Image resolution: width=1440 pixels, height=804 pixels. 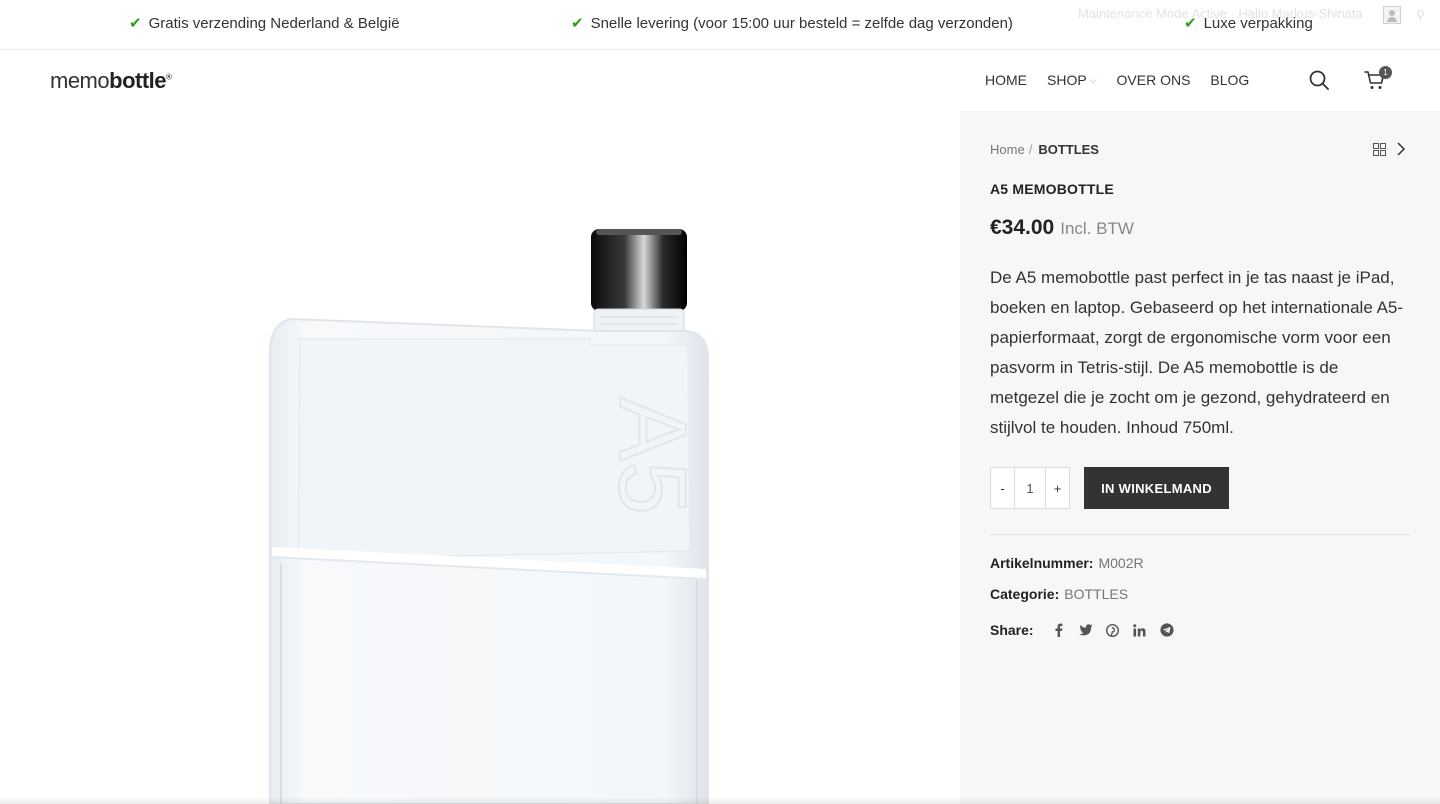 What do you see at coordinates (1420, 15) in the screenshot?
I see `admin-search-icon: ⚲` at bounding box center [1420, 15].